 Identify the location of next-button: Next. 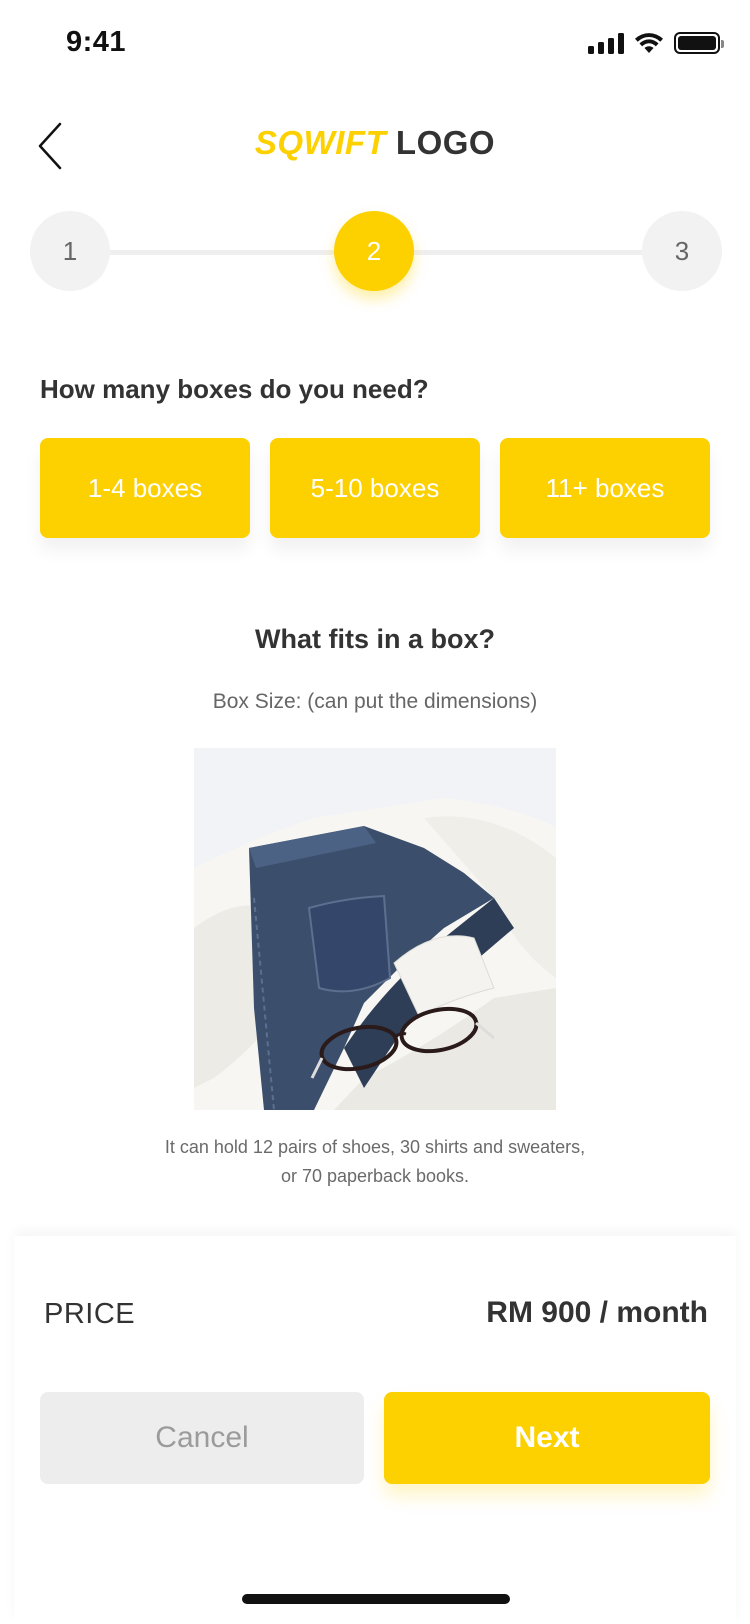
(547, 1438).